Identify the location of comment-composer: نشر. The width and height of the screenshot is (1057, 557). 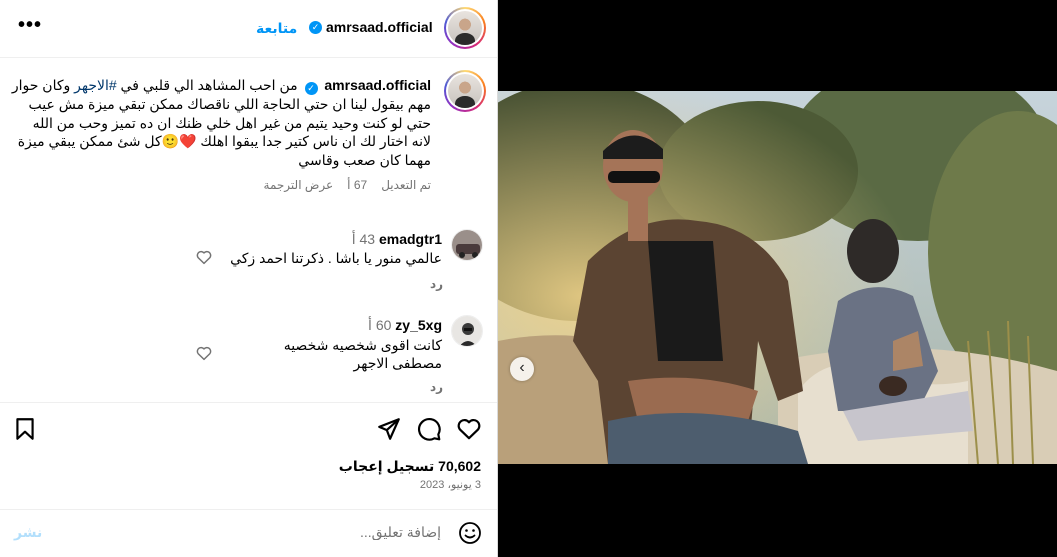
(248, 533).